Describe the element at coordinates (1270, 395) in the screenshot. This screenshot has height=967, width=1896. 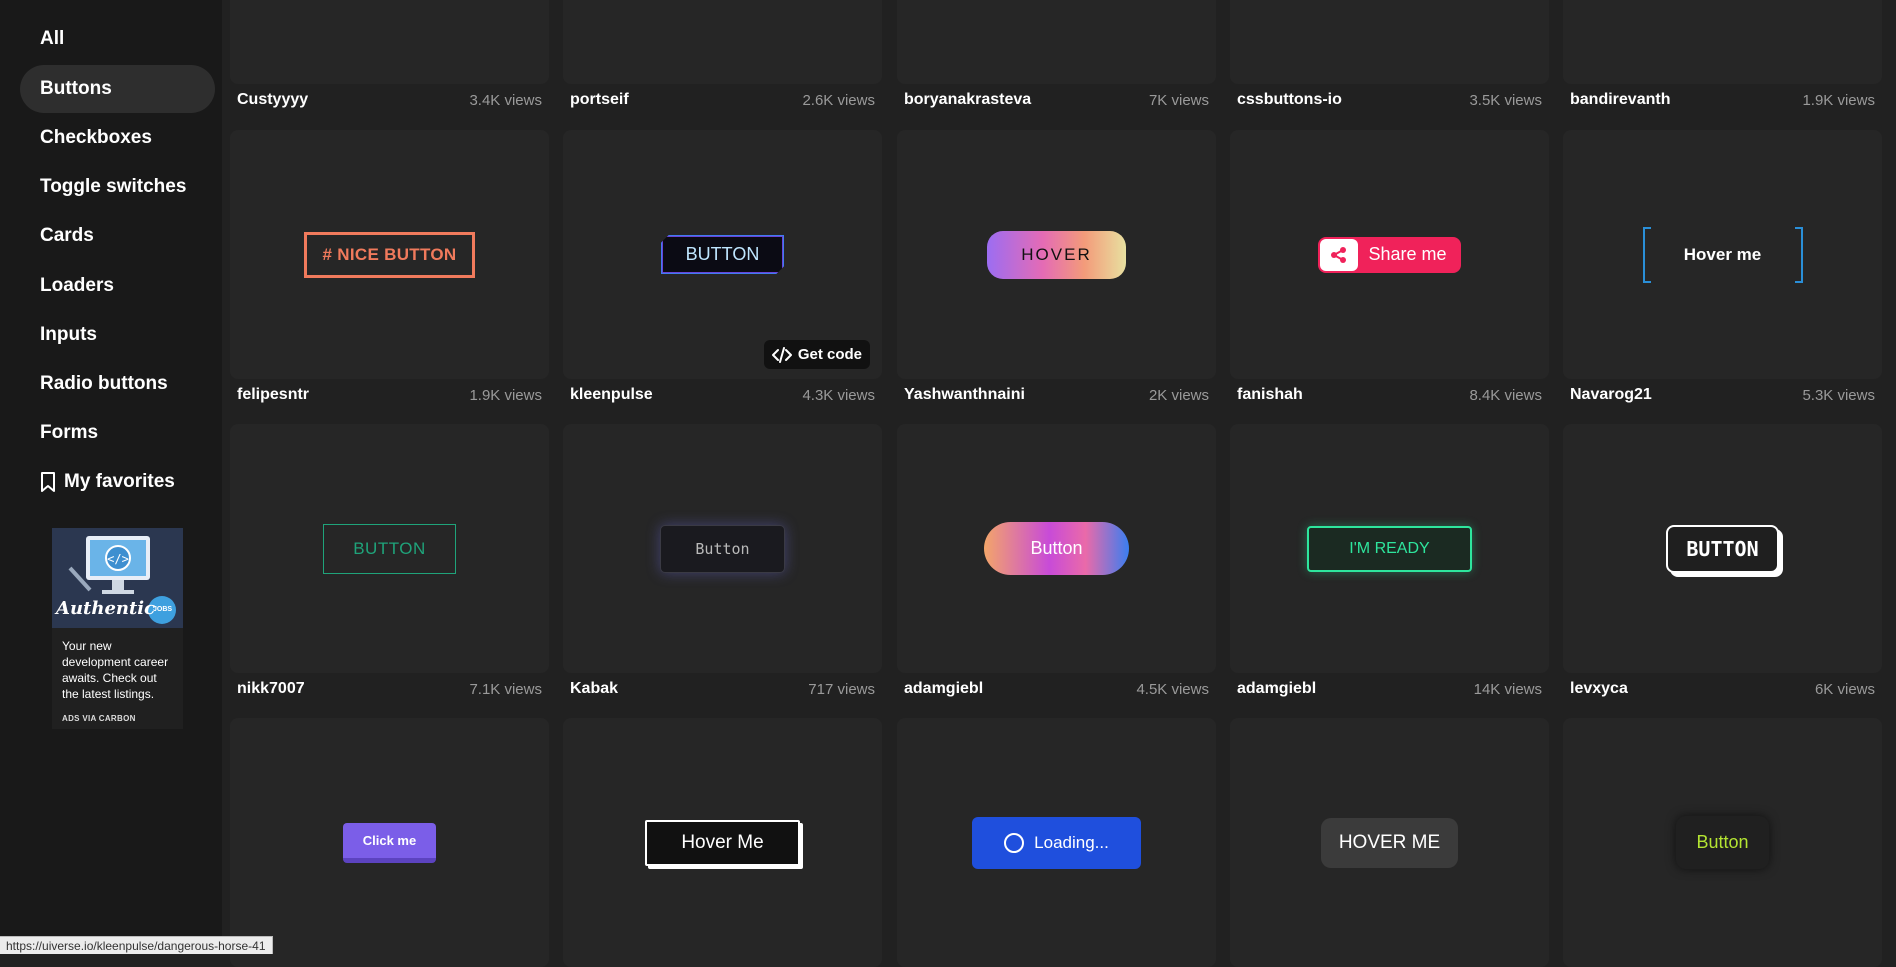
I see `author-name: fanishah` at that location.